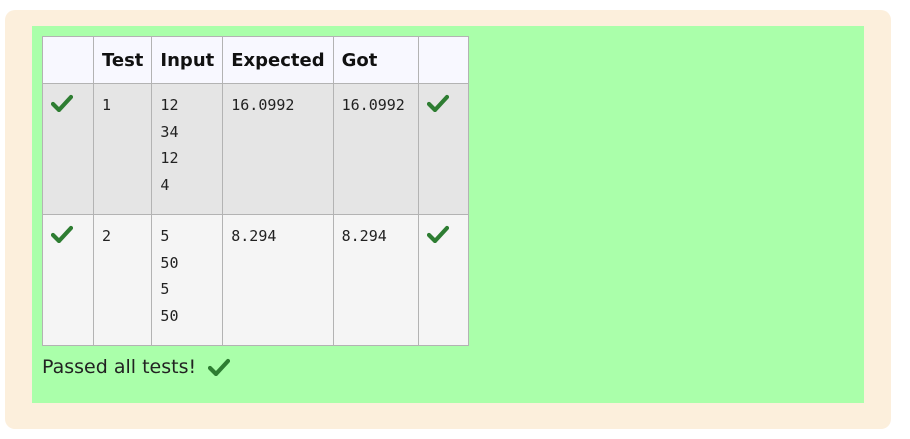 This screenshot has height=439, width=910. I want to click on expected-cell: 8.294, so click(278, 280).